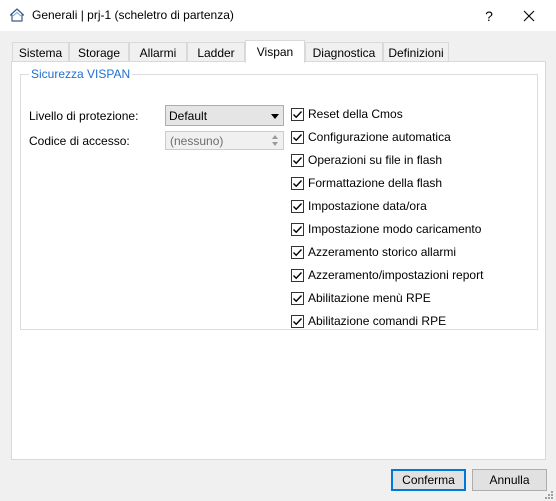 The width and height of the screenshot is (556, 501). What do you see at coordinates (344, 52) in the screenshot?
I see `tab-diagnostica: Diagnostica` at bounding box center [344, 52].